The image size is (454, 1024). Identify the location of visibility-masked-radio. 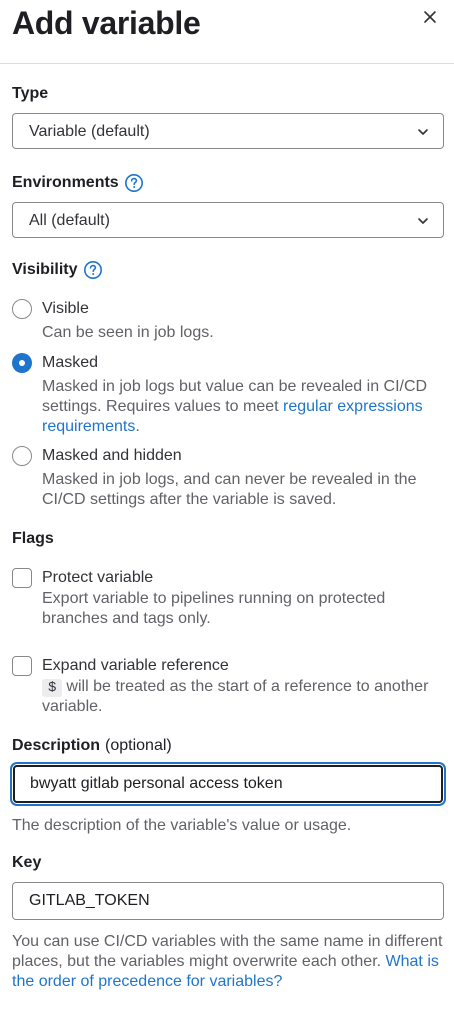
(22, 363).